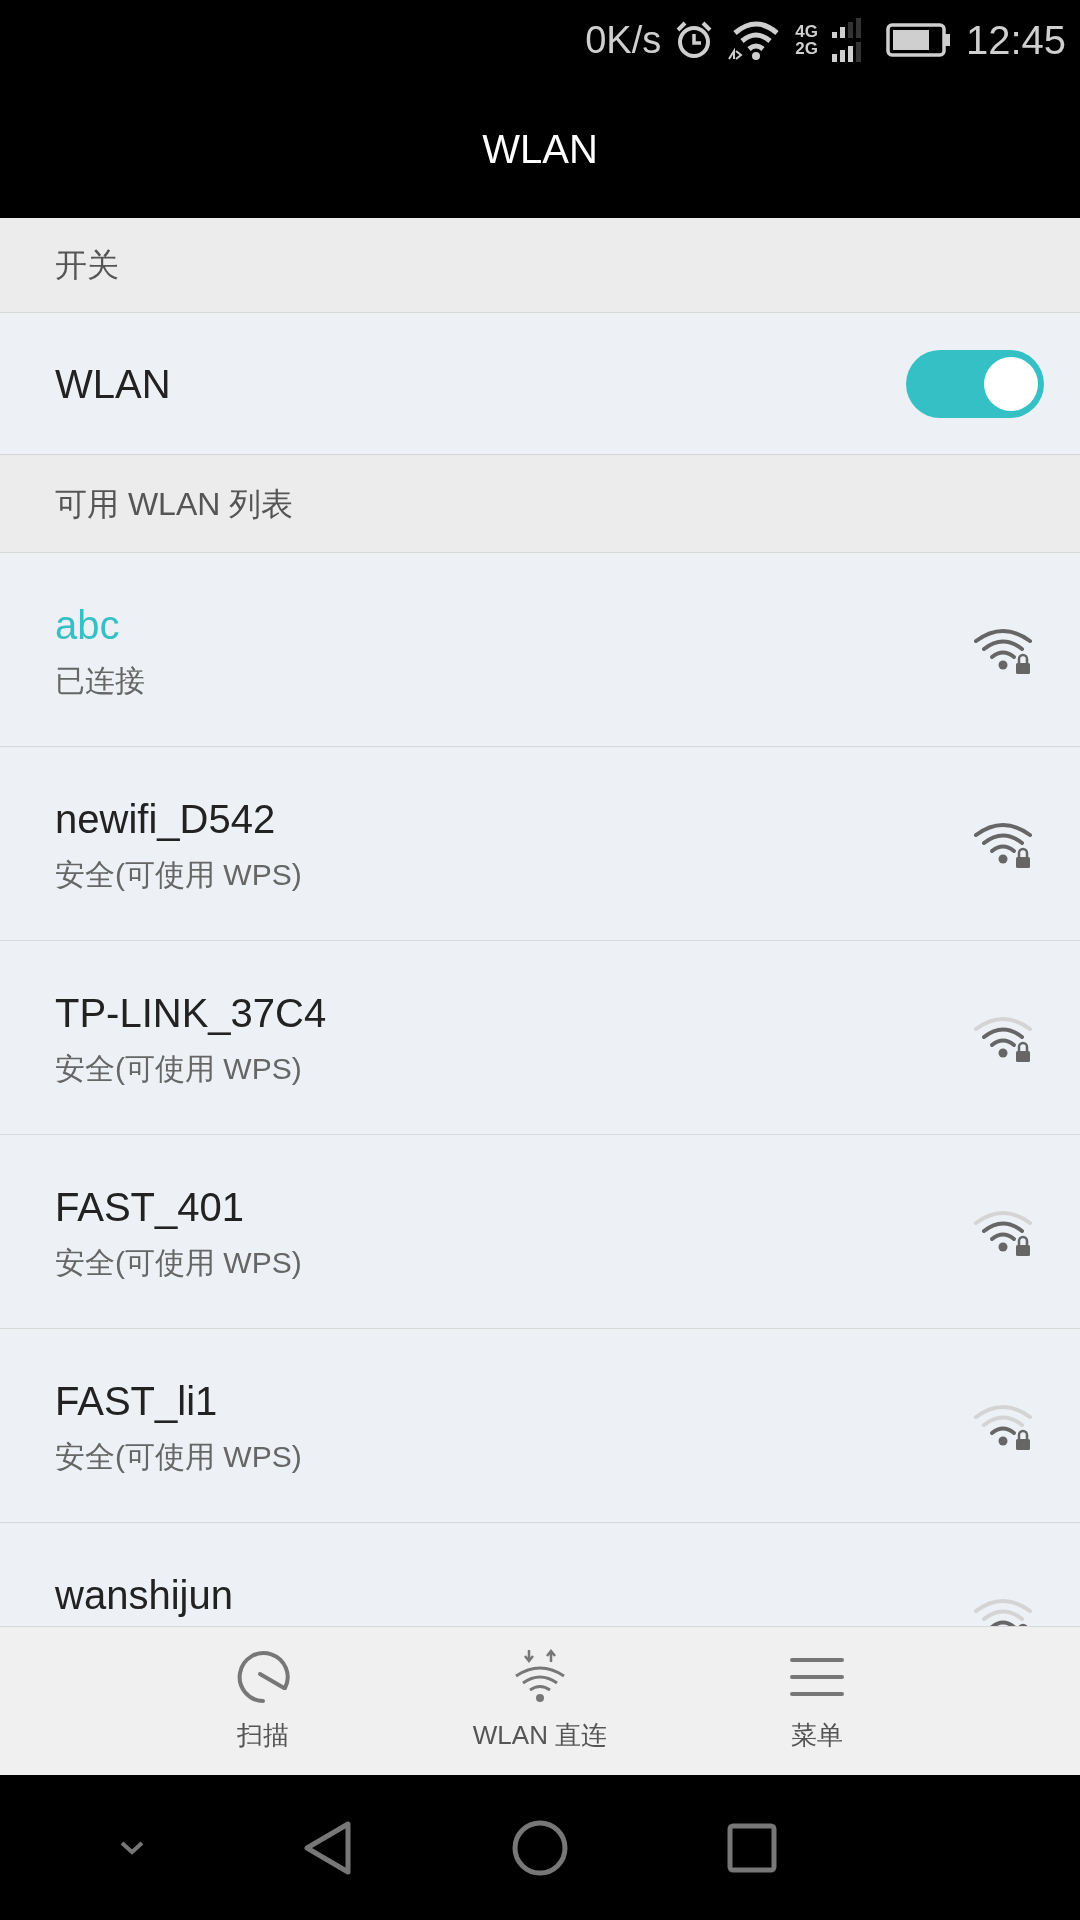  I want to click on network-name: TP-LINK_37C4, so click(191, 1013).